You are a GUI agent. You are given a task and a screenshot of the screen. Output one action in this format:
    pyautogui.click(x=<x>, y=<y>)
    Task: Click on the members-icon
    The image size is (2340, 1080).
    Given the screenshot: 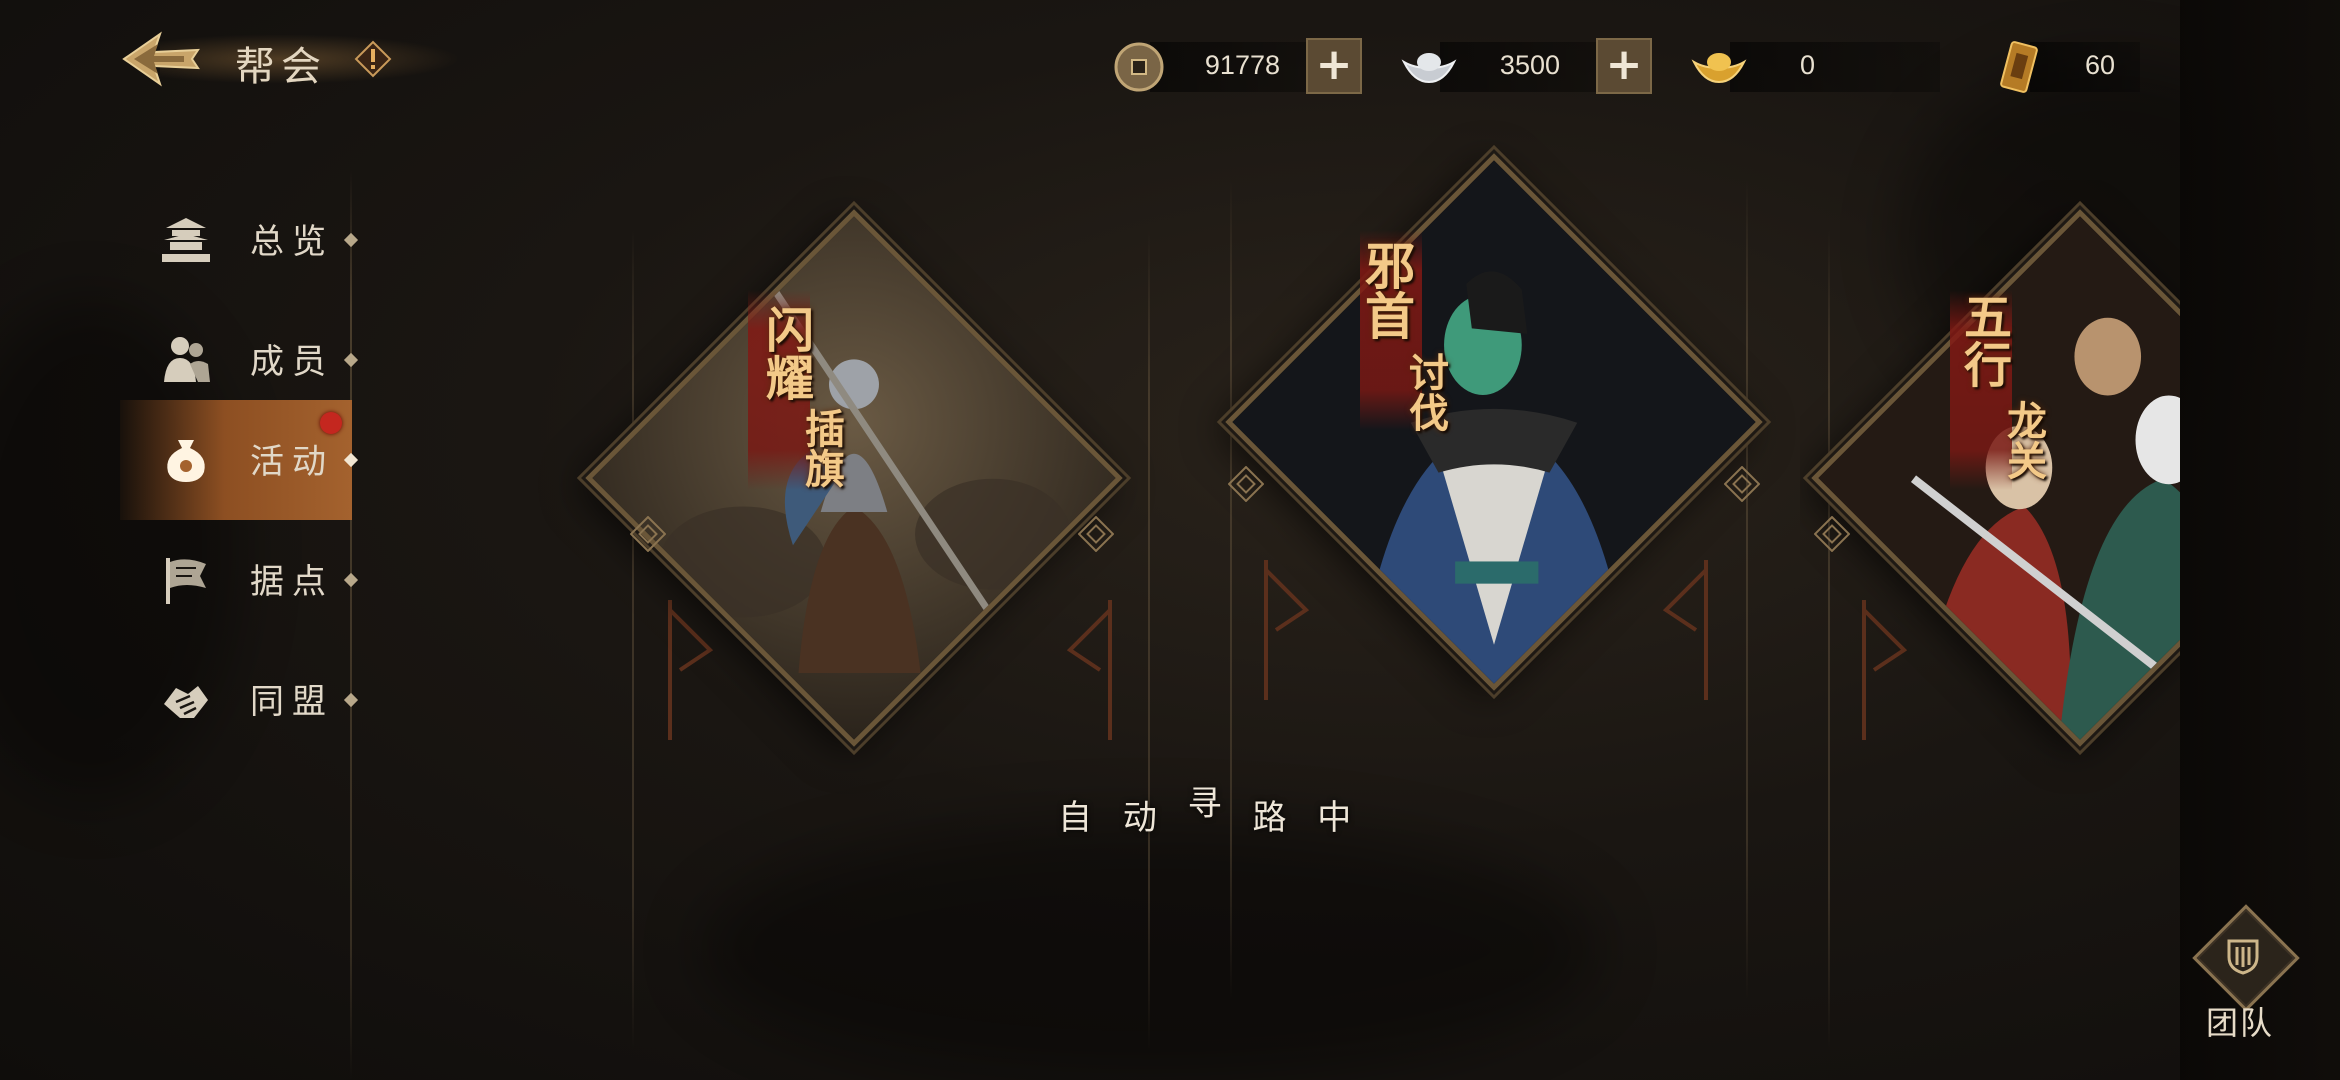 What is the action you would take?
    pyautogui.click(x=187, y=359)
    